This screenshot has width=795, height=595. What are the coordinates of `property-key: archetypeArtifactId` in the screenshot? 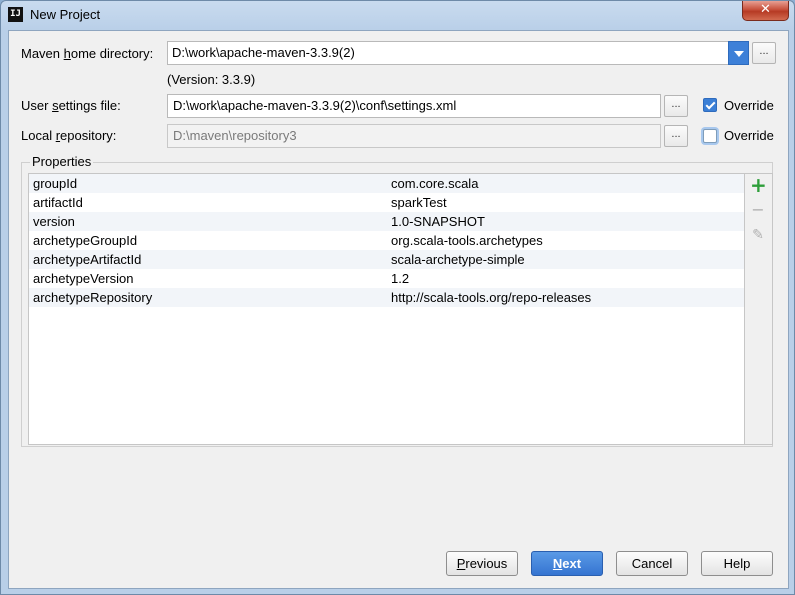 It's located at (87, 259).